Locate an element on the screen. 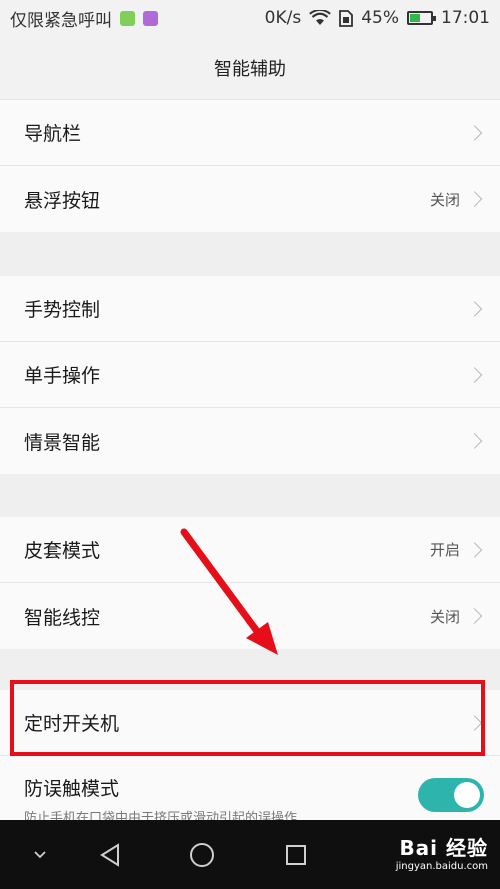 This screenshot has height=889, width=500. settings-group-1: 导航栏 悬浮按钮 关闭 is located at coordinates (250, 166).